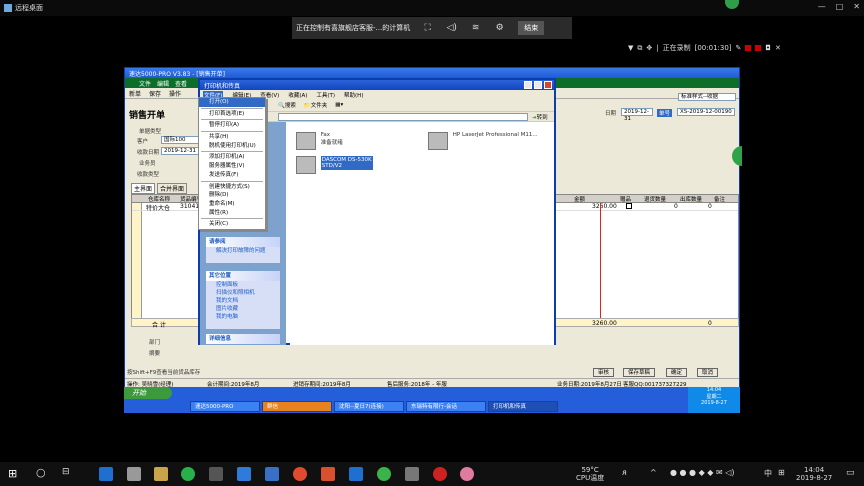  Describe the element at coordinates (325, 95) in the screenshot. I see `menu-tools: 工具(T)` at that location.